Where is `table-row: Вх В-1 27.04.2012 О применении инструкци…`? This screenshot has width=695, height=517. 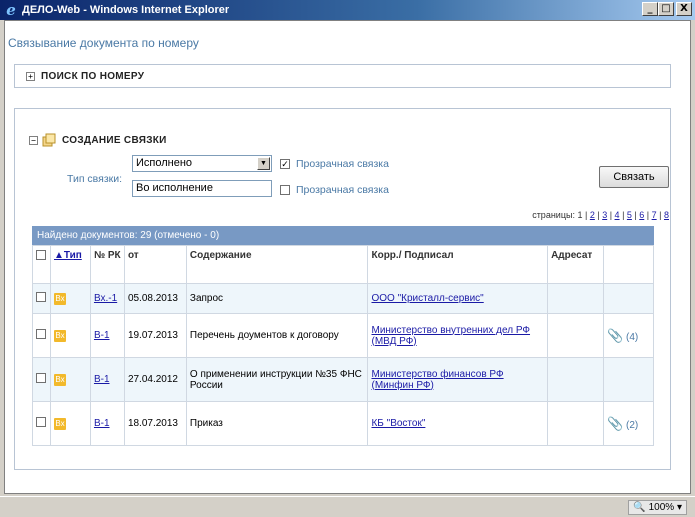
table-row: Вх В-1 27.04.2012 О применении инструкци… is located at coordinates (343, 379).